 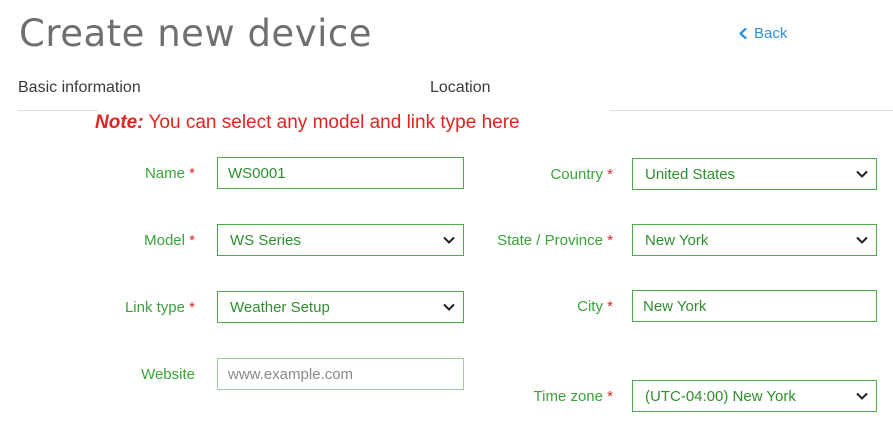 I want to click on section-basic-information: Basic information, so click(x=79, y=87).